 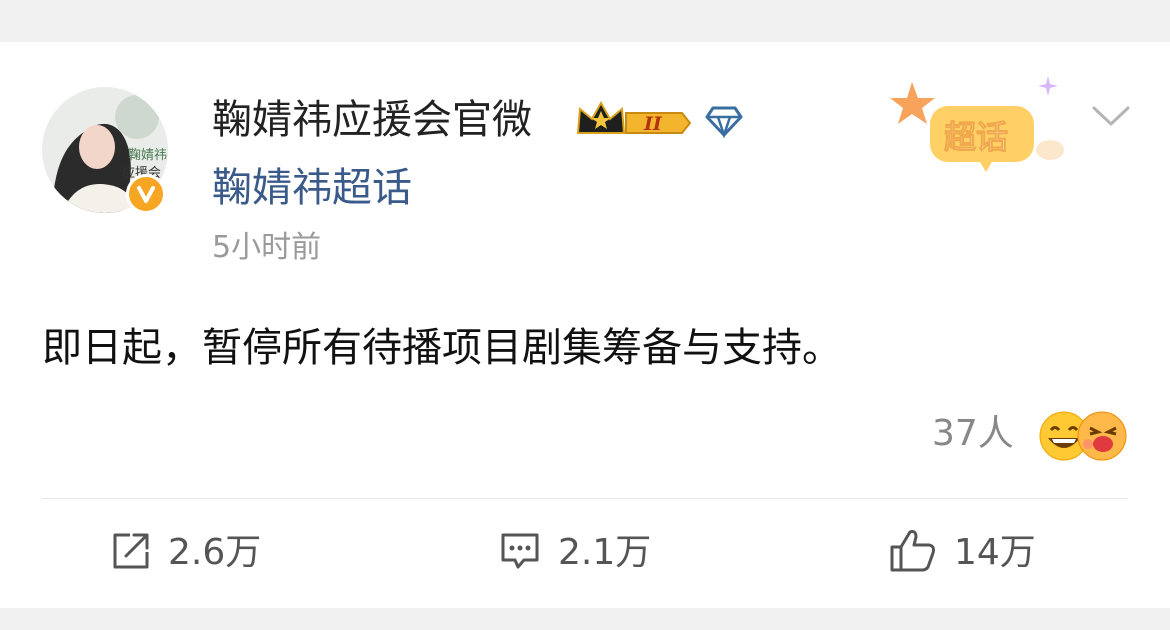 What do you see at coordinates (633, 123) in the screenshot?
I see `crown-icon: II` at bounding box center [633, 123].